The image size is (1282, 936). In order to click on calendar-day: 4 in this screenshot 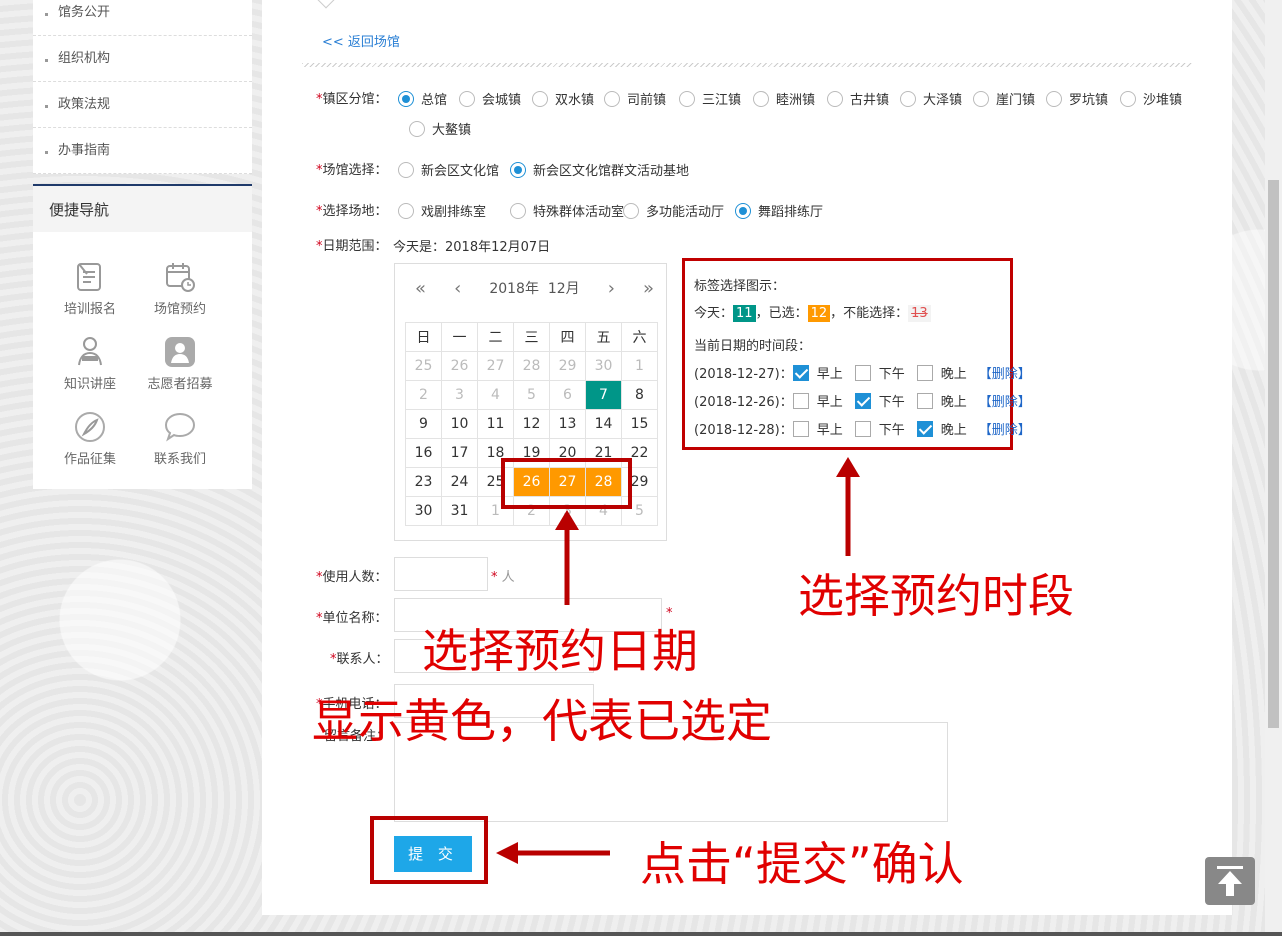, I will do `click(495, 395)`.